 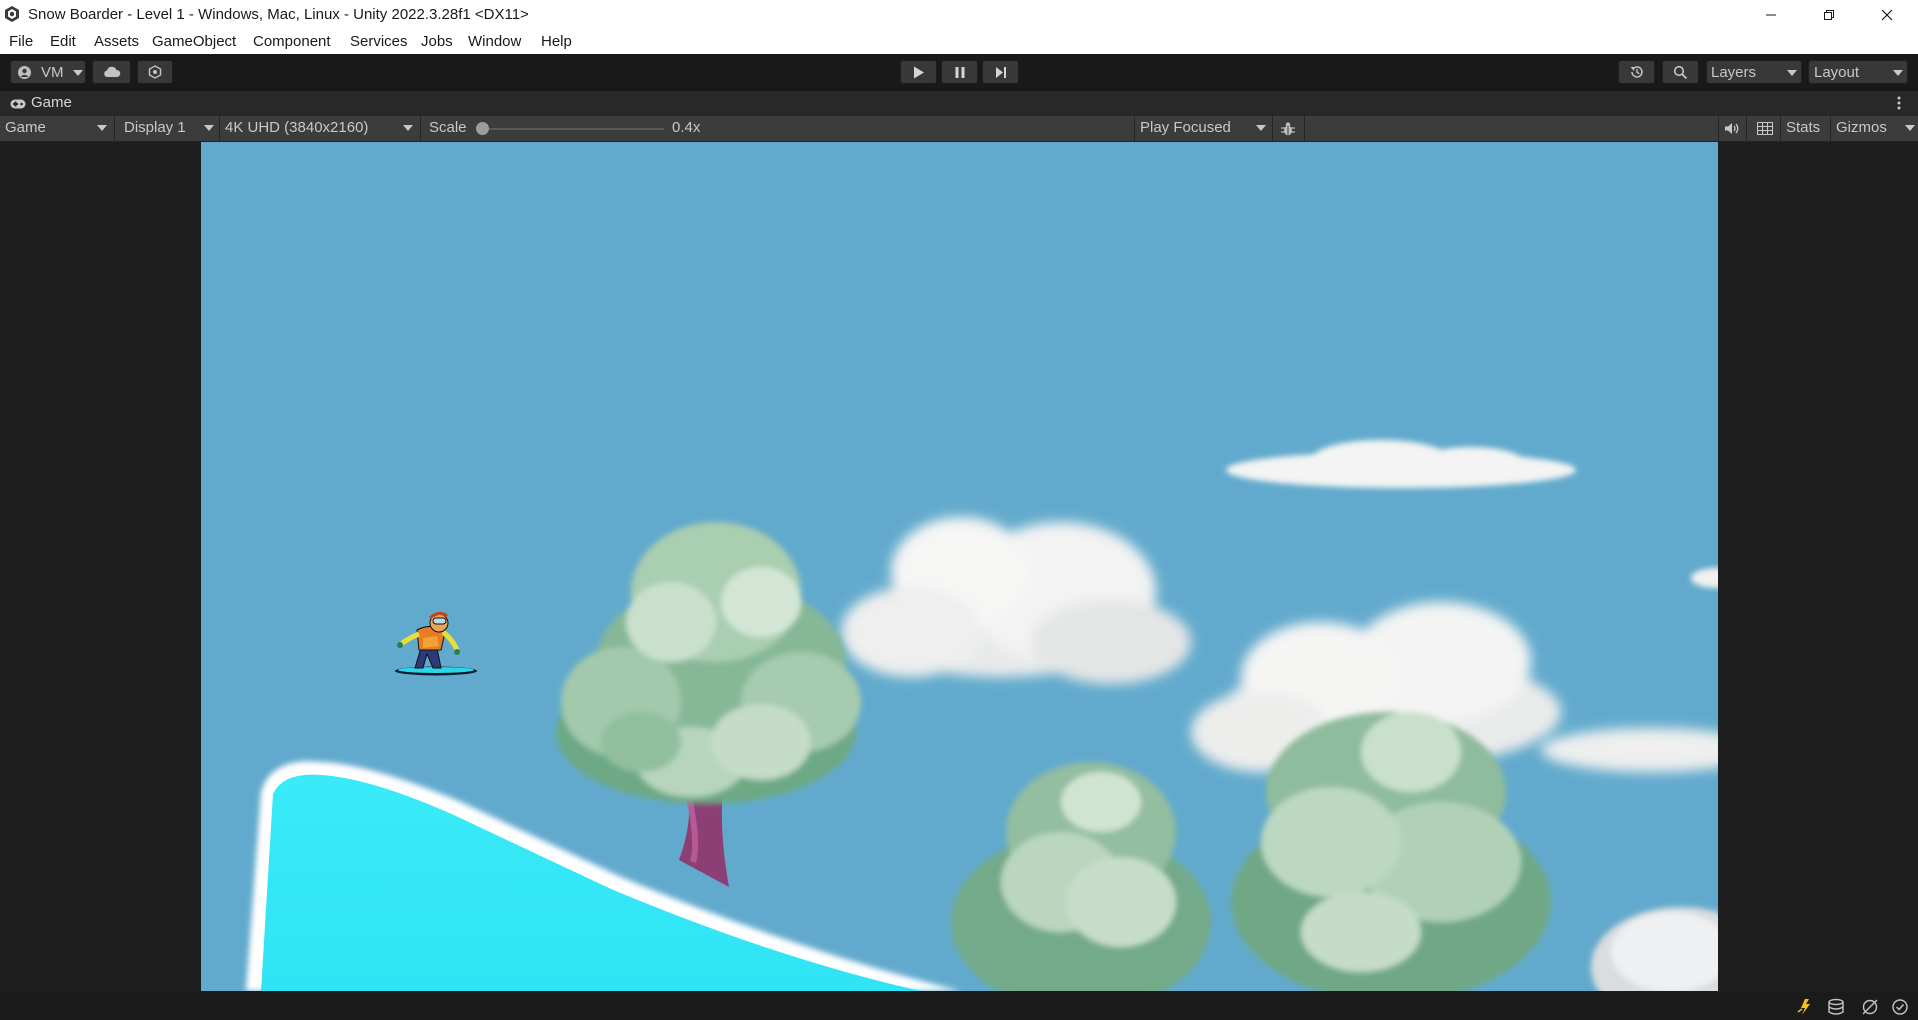 What do you see at coordinates (1837, 72) in the screenshot?
I see `layout-label: Layout` at bounding box center [1837, 72].